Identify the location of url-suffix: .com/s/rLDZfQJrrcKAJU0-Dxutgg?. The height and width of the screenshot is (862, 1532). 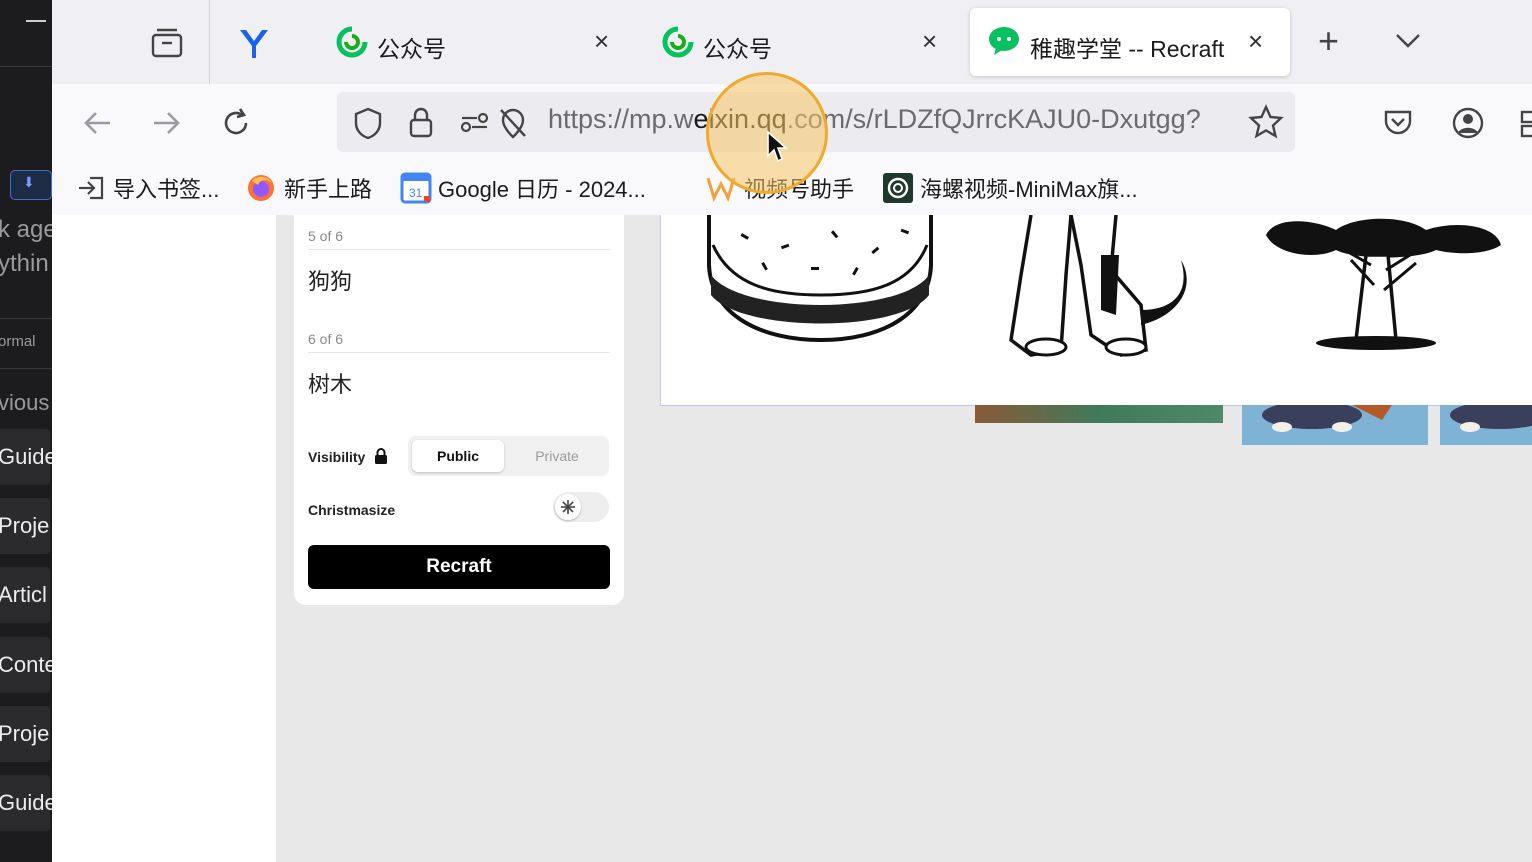
(993, 119).